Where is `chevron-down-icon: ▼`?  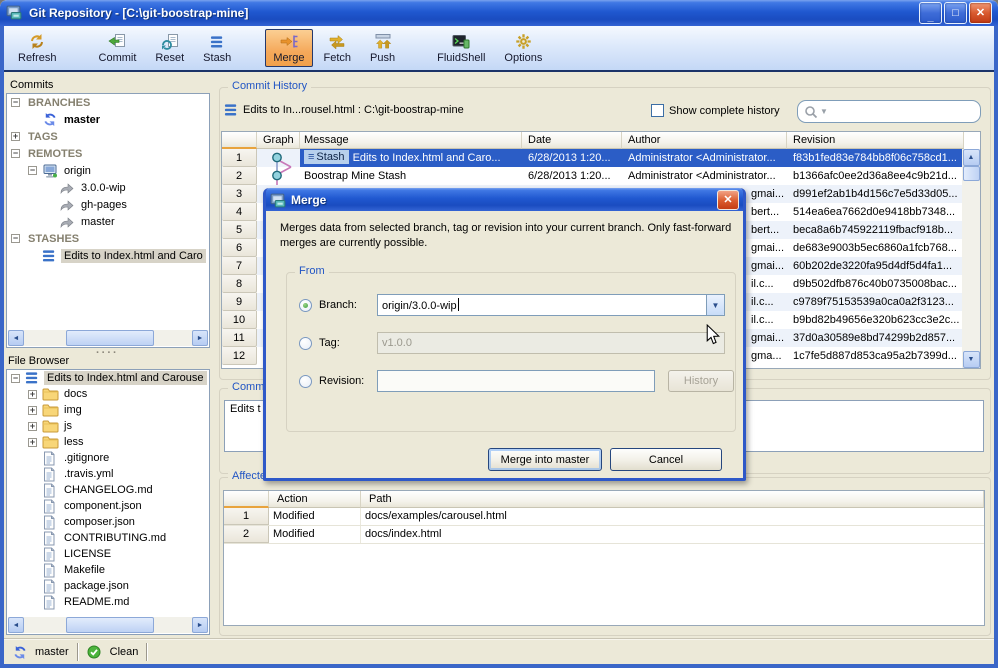
chevron-down-icon: ▼ is located at coordinates (824, 111).